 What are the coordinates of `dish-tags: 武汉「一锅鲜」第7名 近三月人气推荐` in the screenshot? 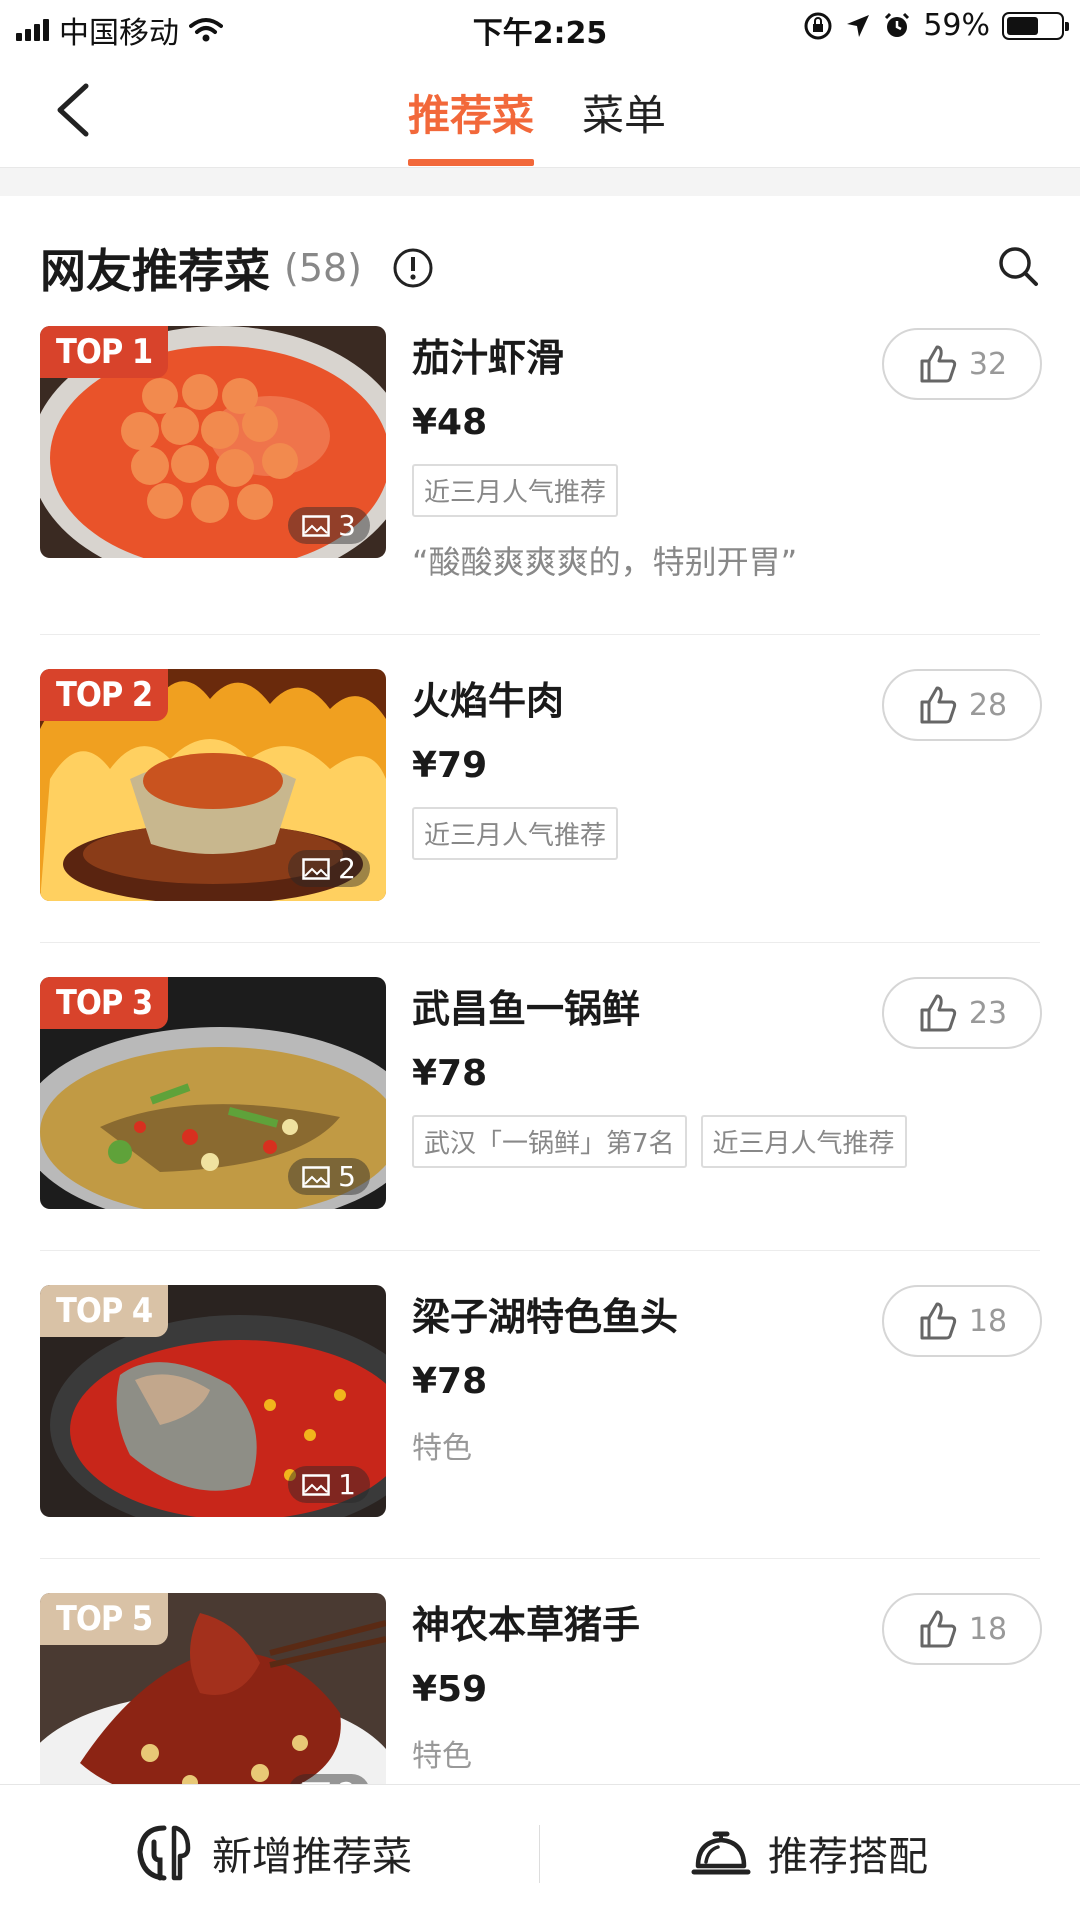 It's located at (672, 1141).